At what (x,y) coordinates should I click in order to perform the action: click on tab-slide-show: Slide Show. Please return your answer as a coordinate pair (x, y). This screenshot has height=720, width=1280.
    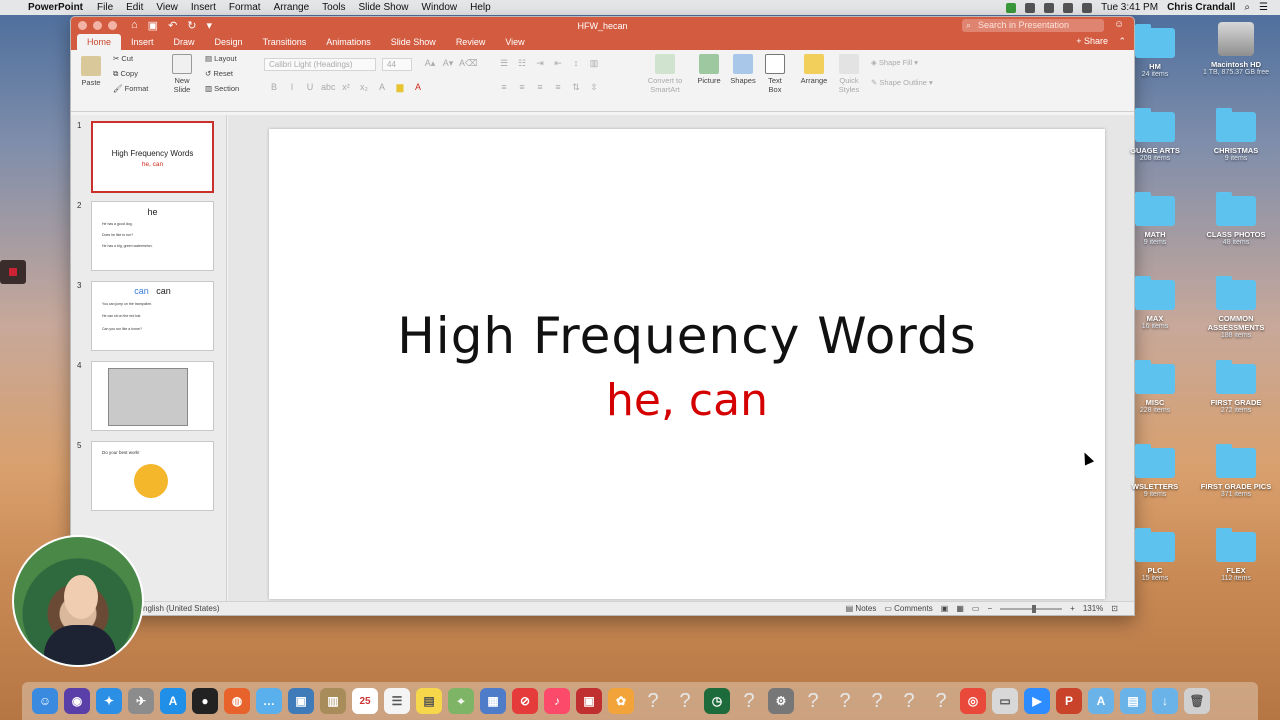
    Looking at the image, I should click on (413, 43).